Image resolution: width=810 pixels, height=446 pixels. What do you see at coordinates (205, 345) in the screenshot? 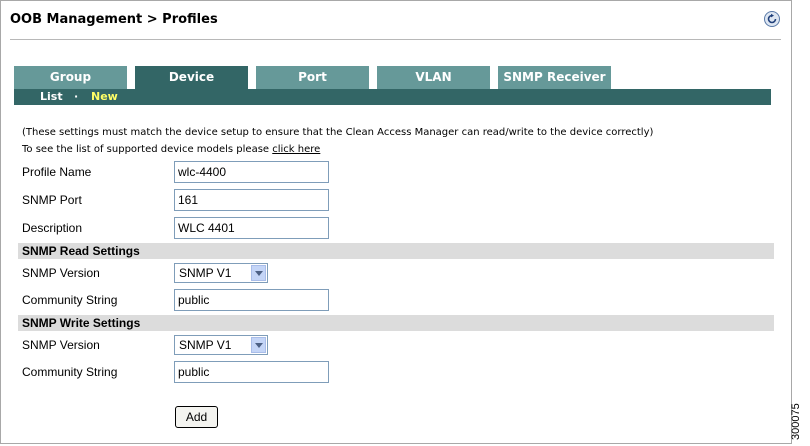
I see `write-snmp-version-value: SNMP V1` at bounding box center [205, 345].